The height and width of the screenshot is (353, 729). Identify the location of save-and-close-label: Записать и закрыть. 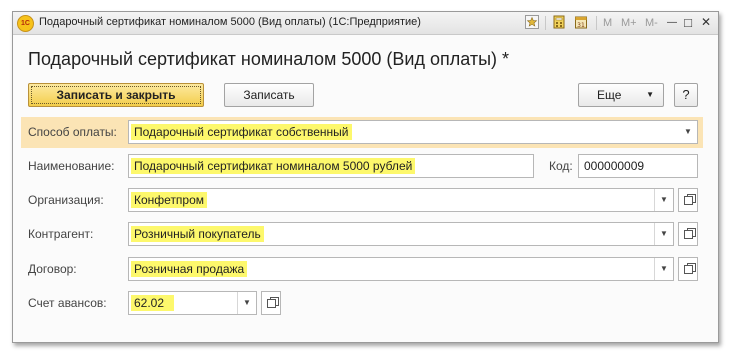
(116, 95).